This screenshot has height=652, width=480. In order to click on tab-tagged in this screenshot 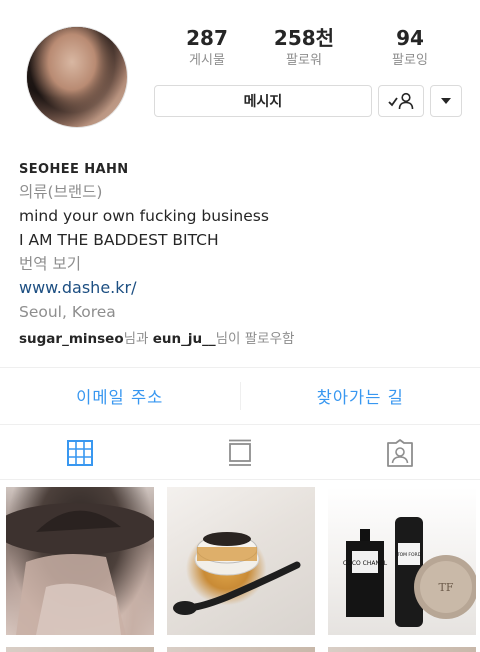, I will do `click(400, 452)`.